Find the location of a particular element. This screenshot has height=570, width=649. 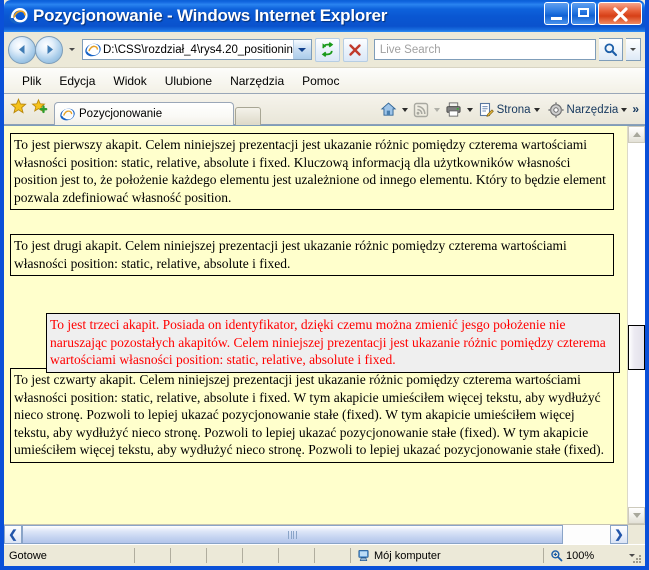

menu-item-view: Widok is located at coordinates (129, 81).